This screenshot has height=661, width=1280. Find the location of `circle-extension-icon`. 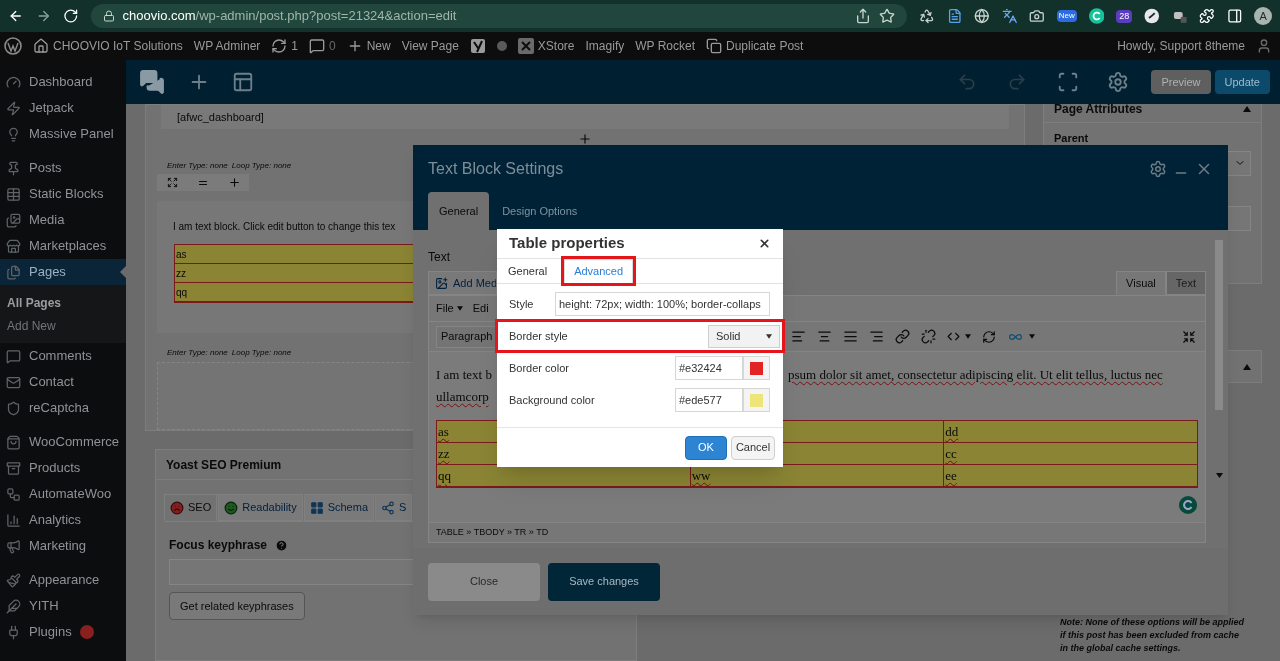

circle-extension-icon is located at coordinates (1152, 16).